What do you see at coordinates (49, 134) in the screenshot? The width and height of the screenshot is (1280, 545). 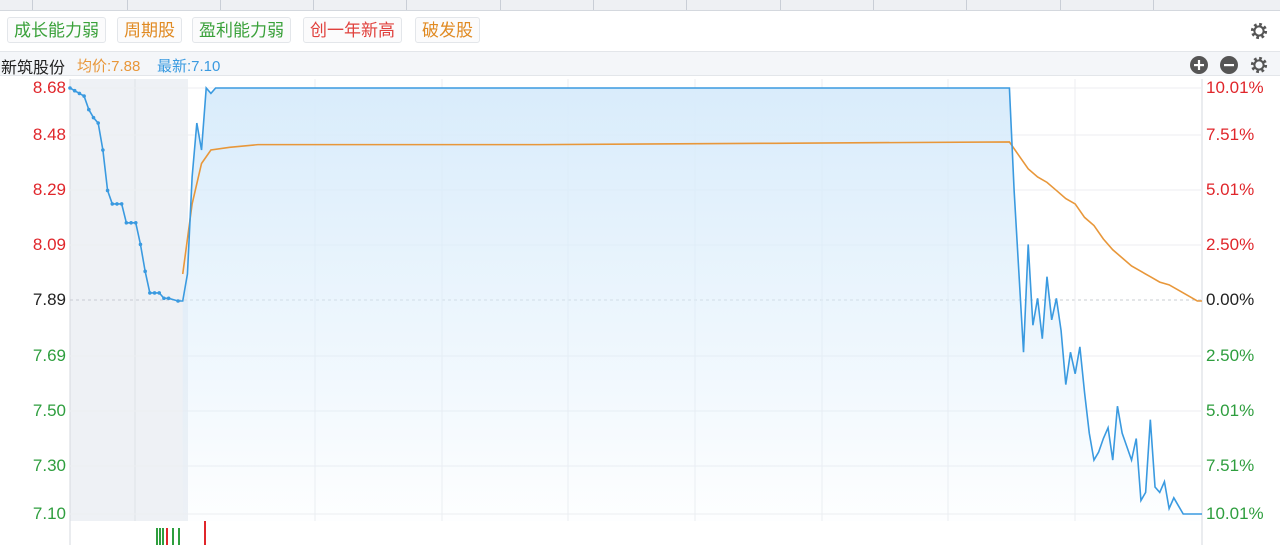 I see `y-tick-left: 8.48` at bounding box center [49, 134].